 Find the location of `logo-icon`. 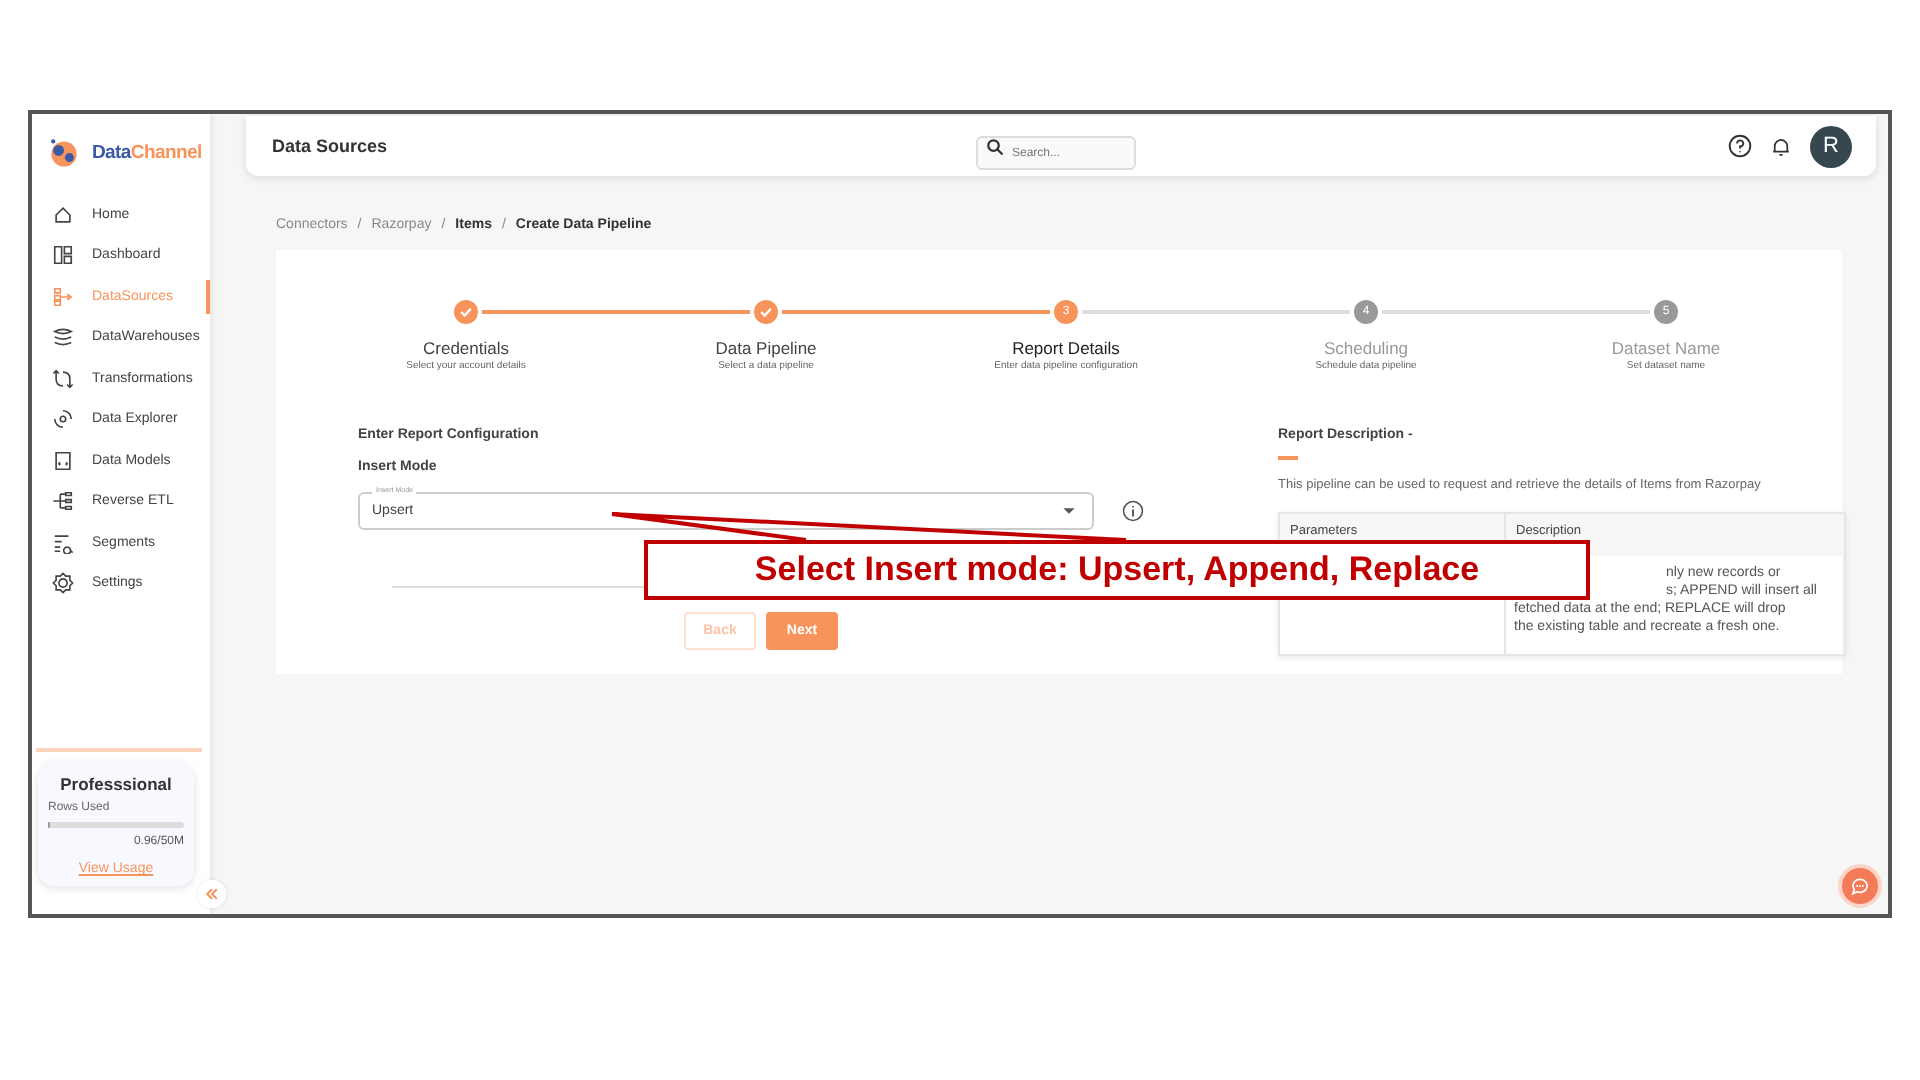

logo-icon is located at coordinates (64, 153).